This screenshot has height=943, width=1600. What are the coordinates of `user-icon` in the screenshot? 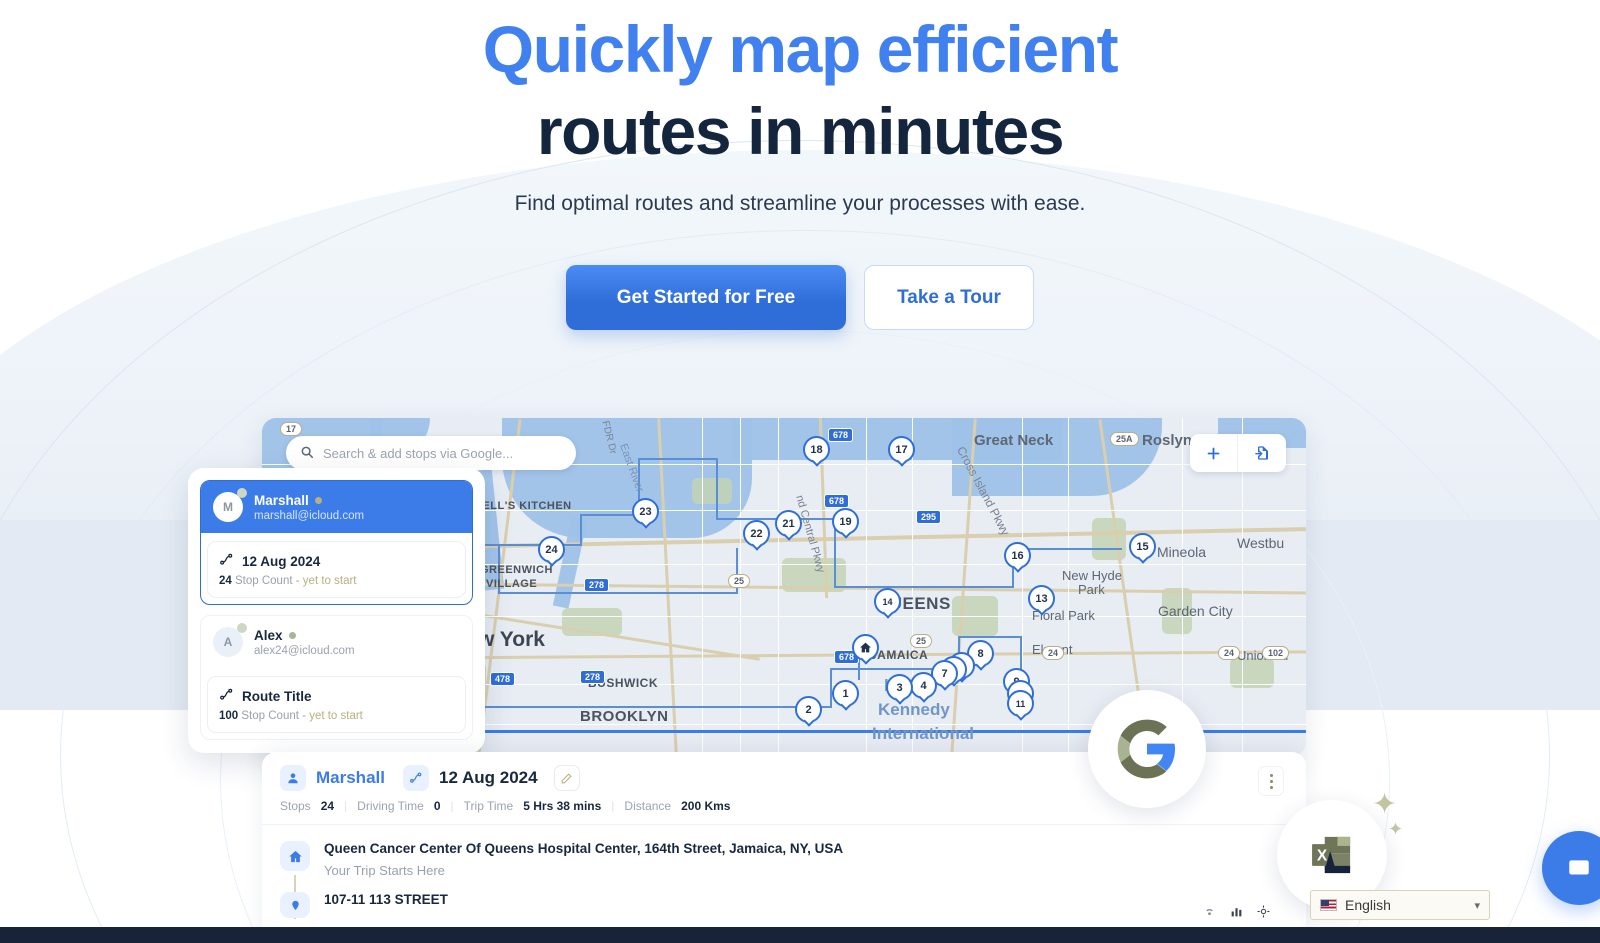 It's located at (293, 778).